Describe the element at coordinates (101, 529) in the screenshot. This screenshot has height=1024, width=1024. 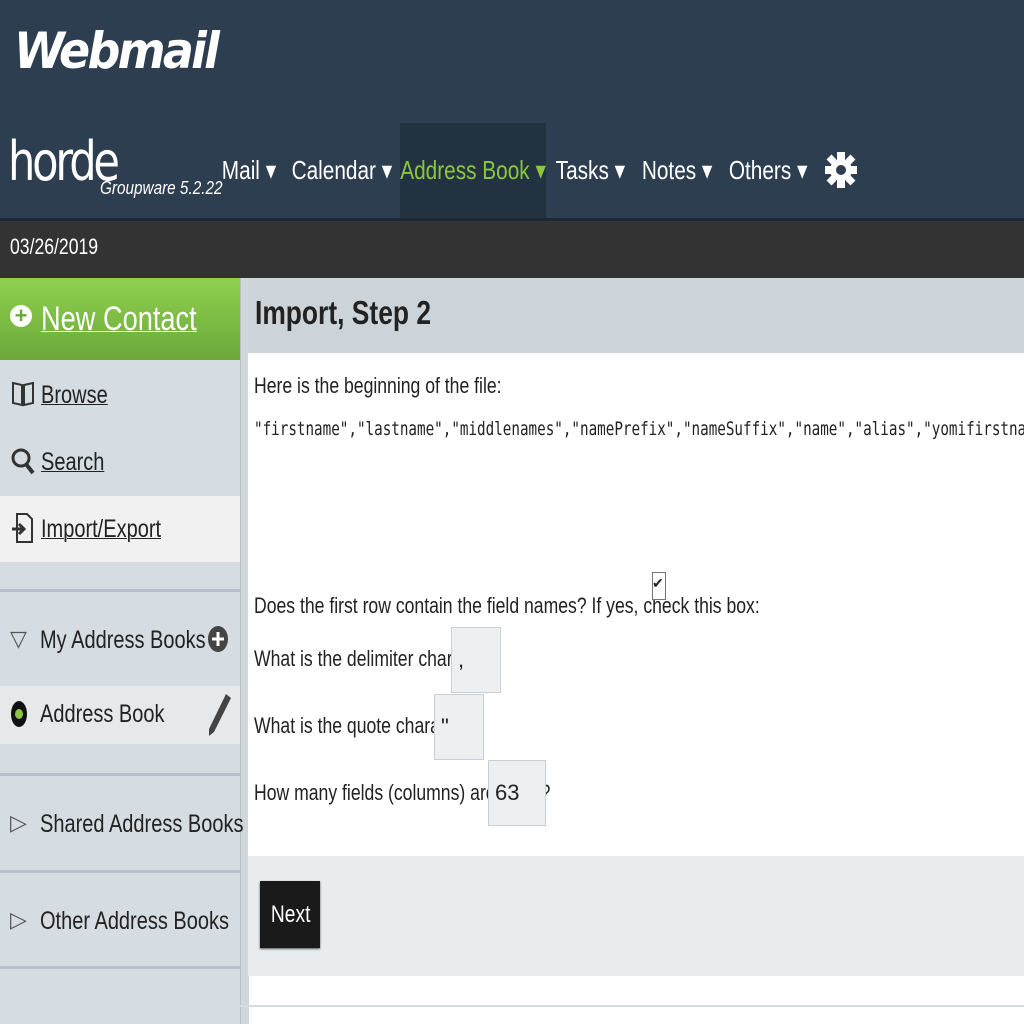
I see `sidebar-item-label: Import/Export` at that location.